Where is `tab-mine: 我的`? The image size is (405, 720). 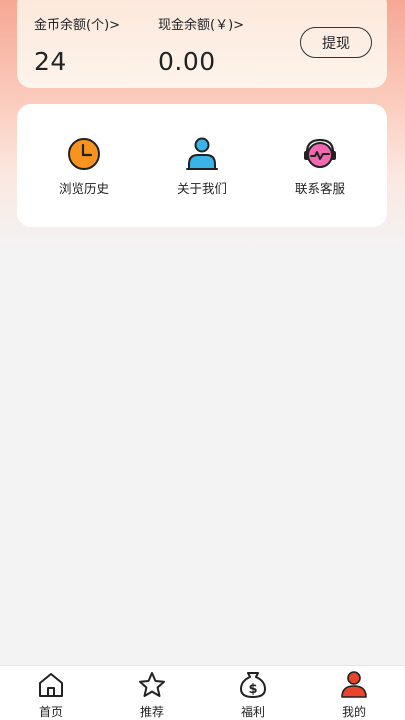
tab-mine: 我的 is located at coordinates (354, 695).